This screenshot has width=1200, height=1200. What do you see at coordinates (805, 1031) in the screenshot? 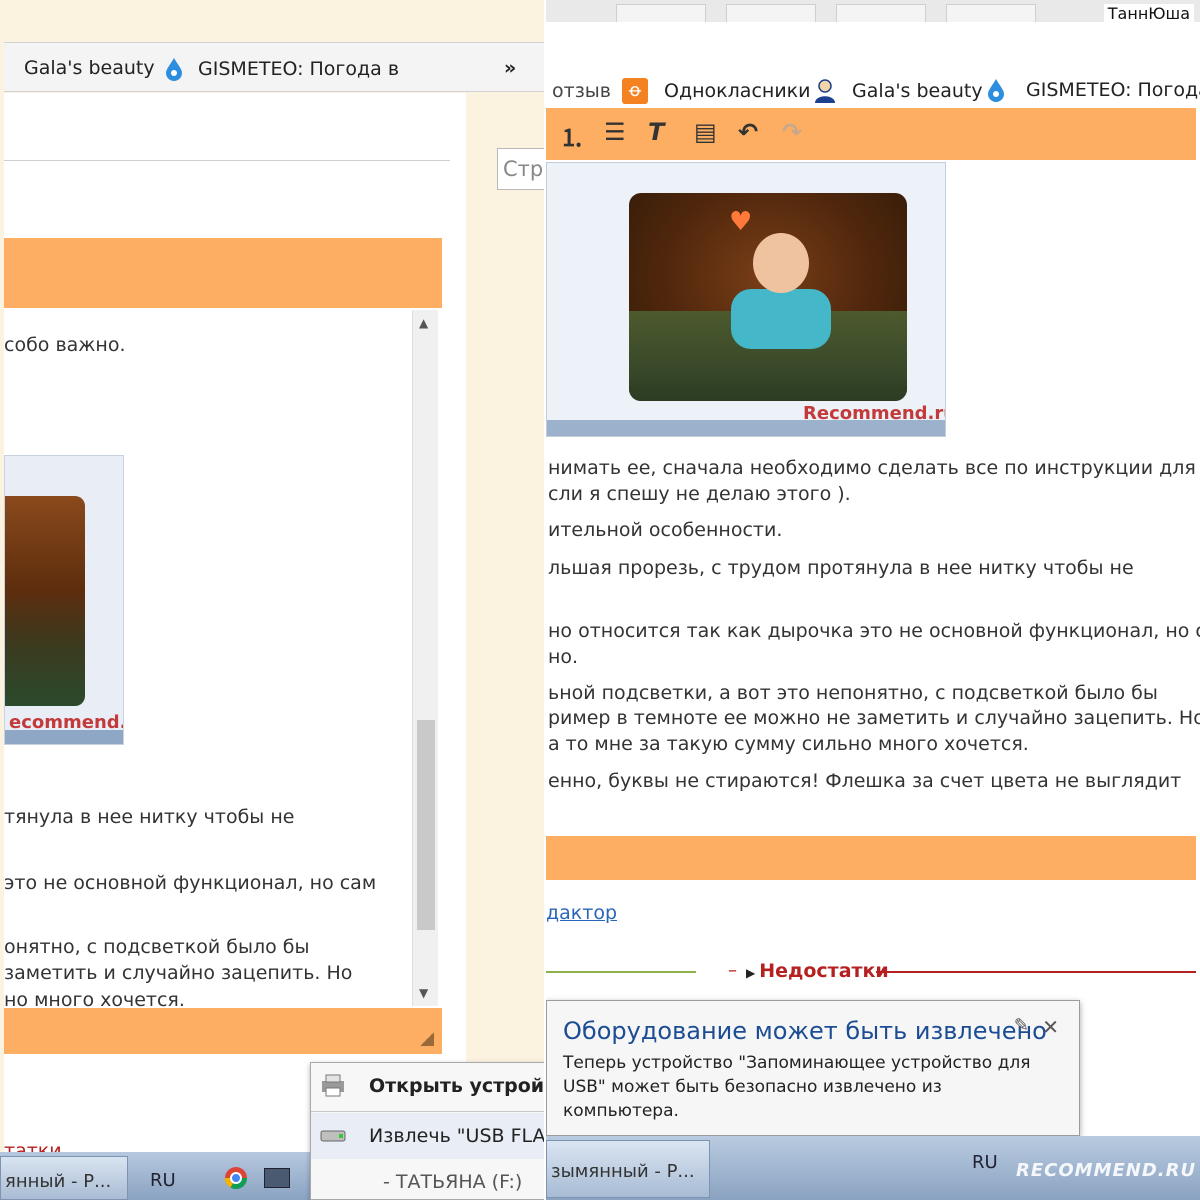
I see `notification-title: Оборудование может быть извлечено` at bounding box center [805, 1031].